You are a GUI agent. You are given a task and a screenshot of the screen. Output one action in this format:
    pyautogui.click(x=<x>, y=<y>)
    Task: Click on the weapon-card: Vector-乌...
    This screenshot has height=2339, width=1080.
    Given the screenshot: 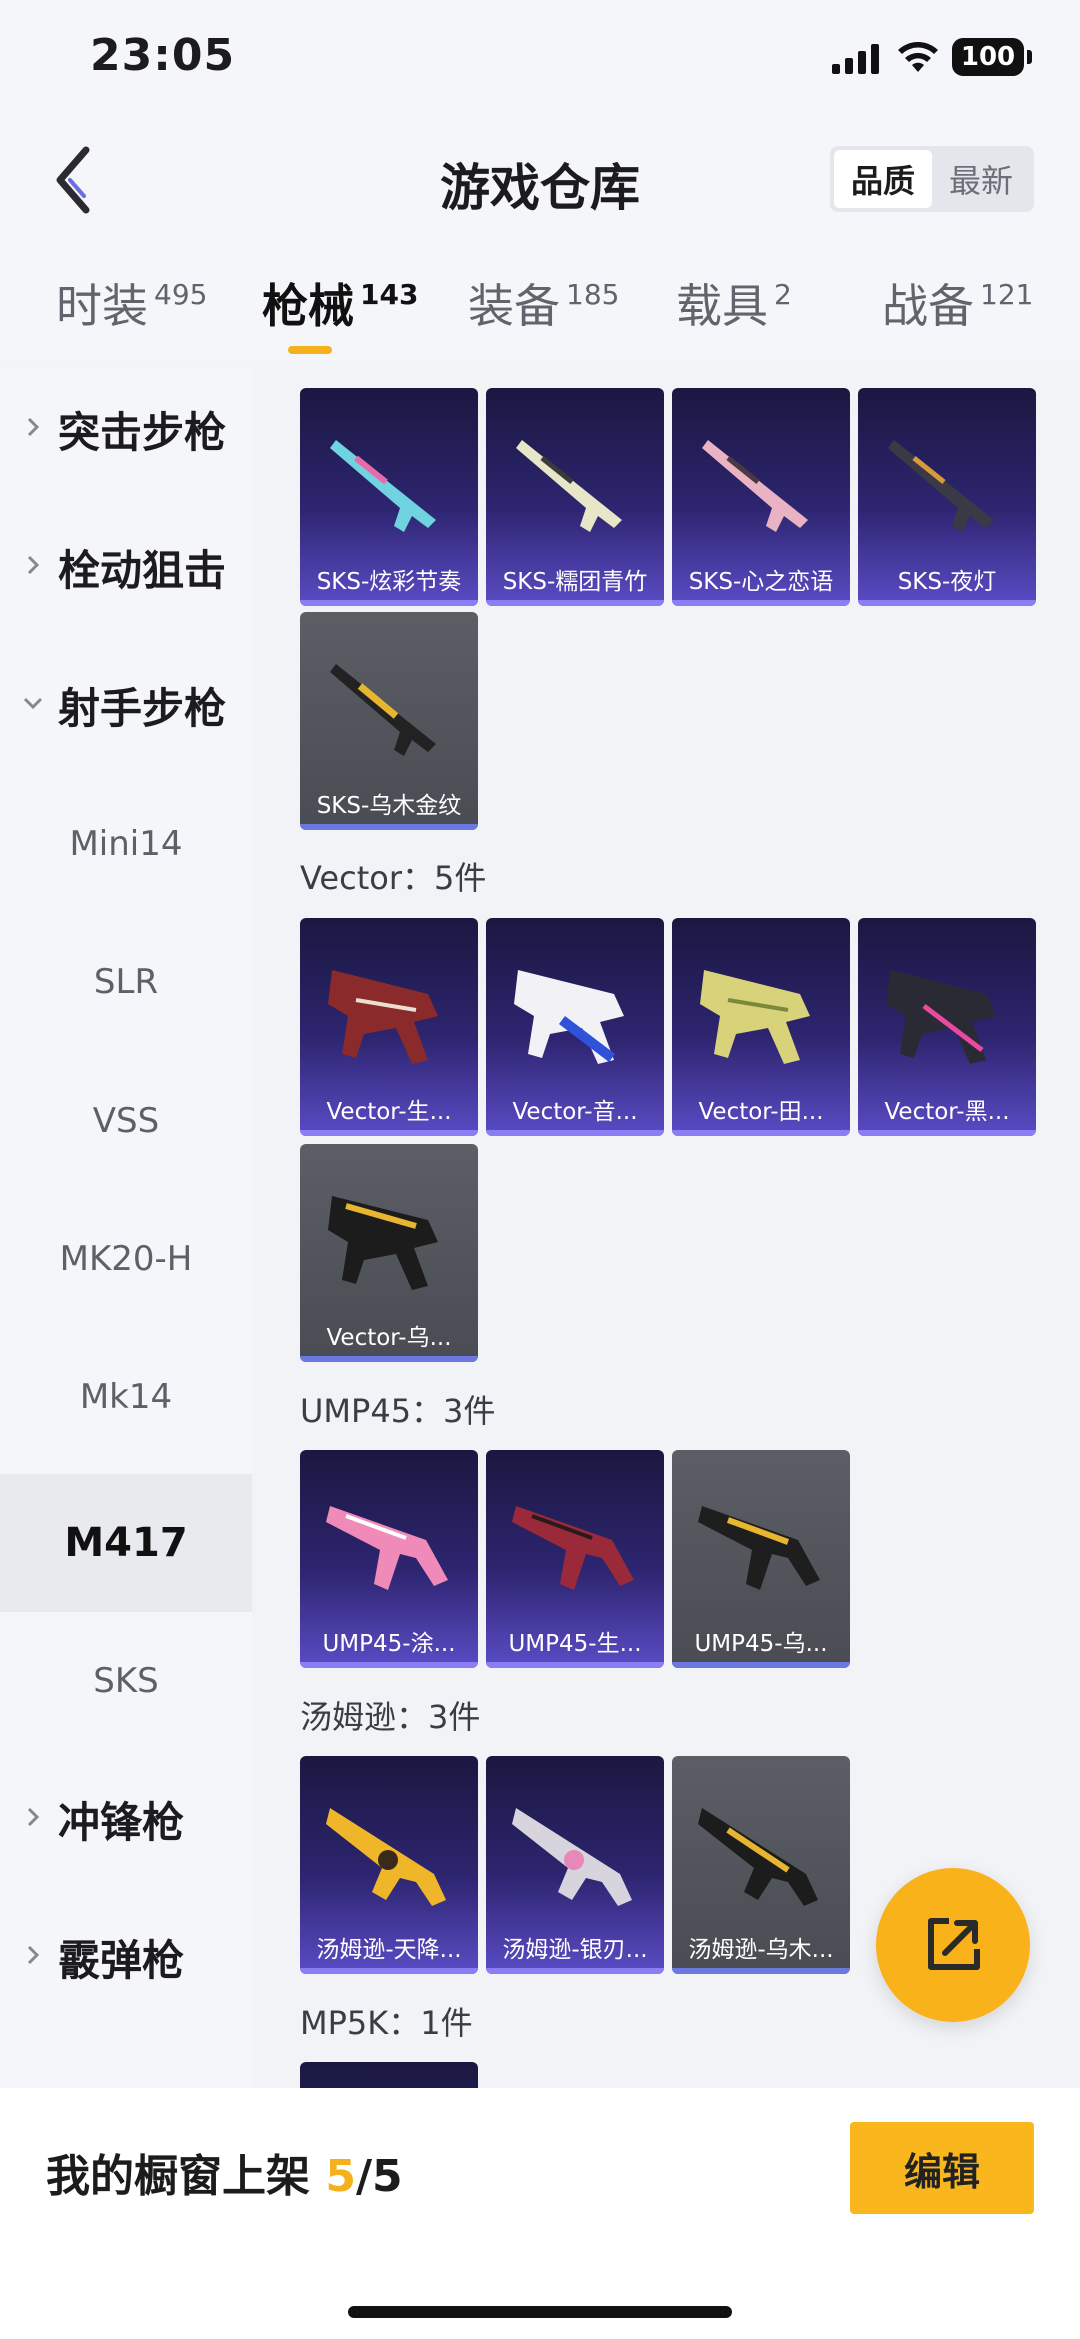 What is the action you would take?
    pyautogui.click(x=389, y=1253)
    